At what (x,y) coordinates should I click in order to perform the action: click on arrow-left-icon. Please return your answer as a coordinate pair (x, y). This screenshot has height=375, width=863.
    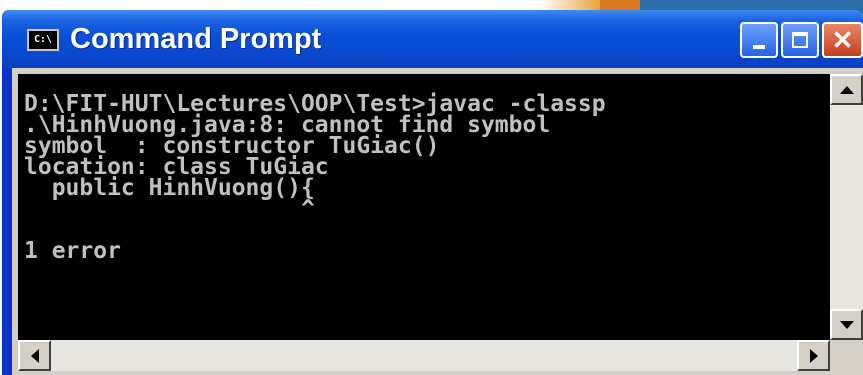
    Looking at the image, I should click on (34, 355).